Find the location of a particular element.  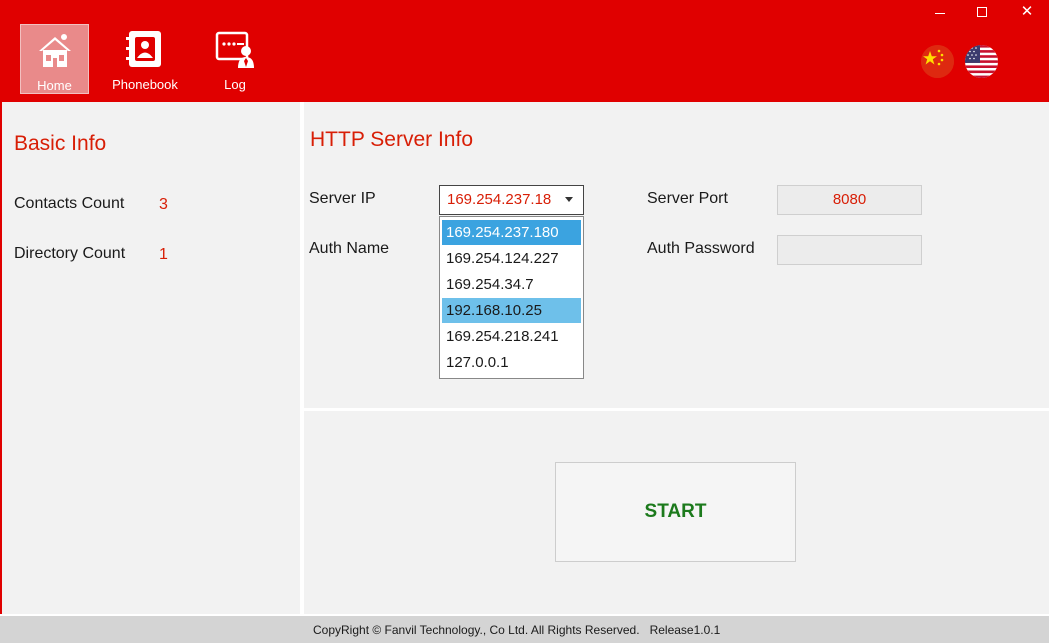

server-port-field: 8080 is located at coordinates (849, 200).